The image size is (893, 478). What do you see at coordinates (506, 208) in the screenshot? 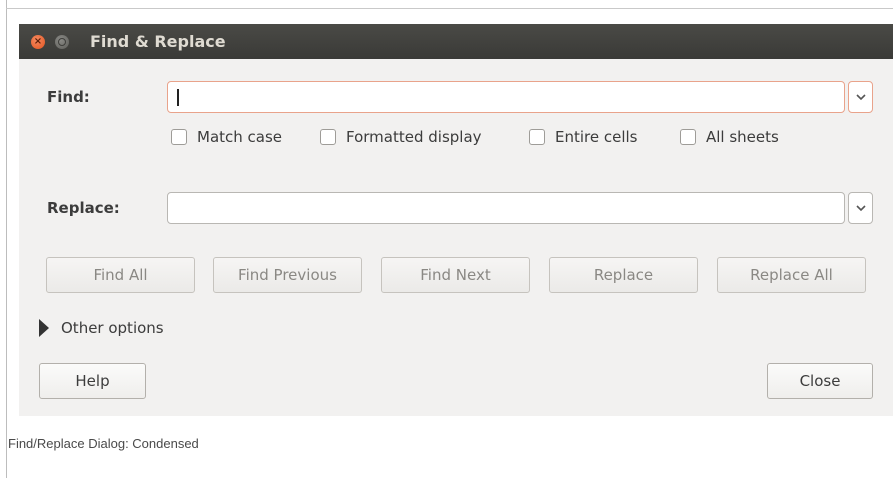
I see `replace-input` at bounding box center [506, 208].